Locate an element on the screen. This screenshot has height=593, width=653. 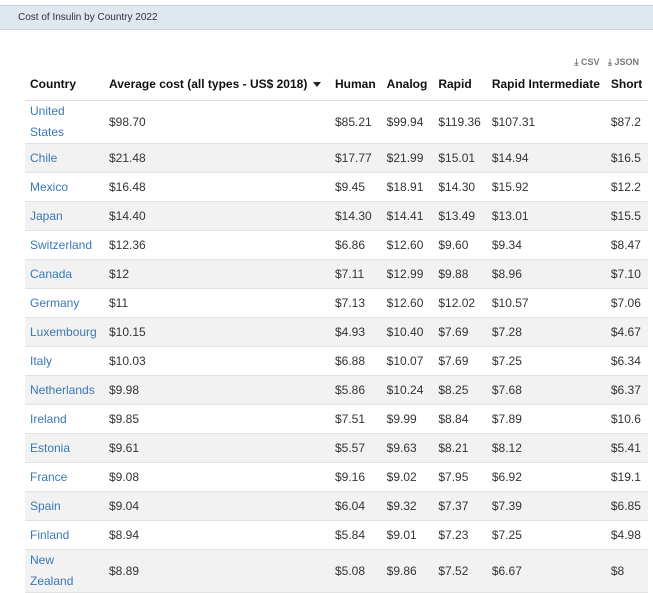
cell-rapid: $119.36 is located at coordinates (460, 122).